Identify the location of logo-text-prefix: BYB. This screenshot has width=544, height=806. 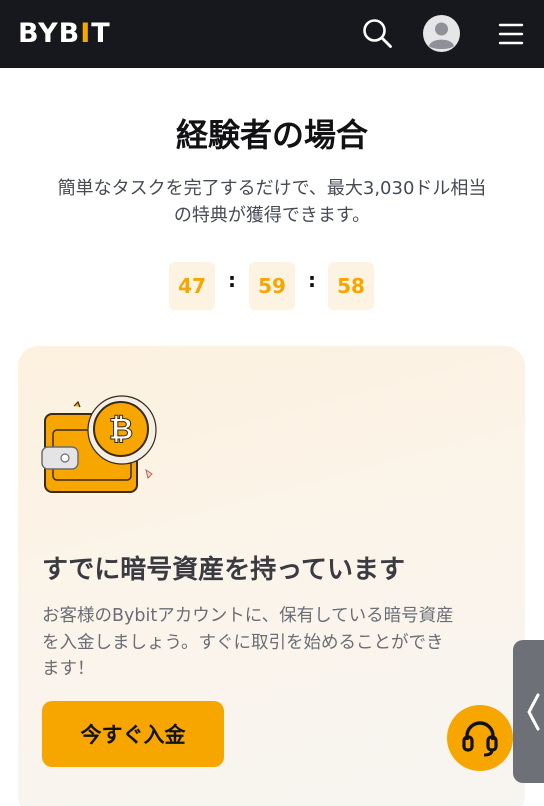
(49, 33).